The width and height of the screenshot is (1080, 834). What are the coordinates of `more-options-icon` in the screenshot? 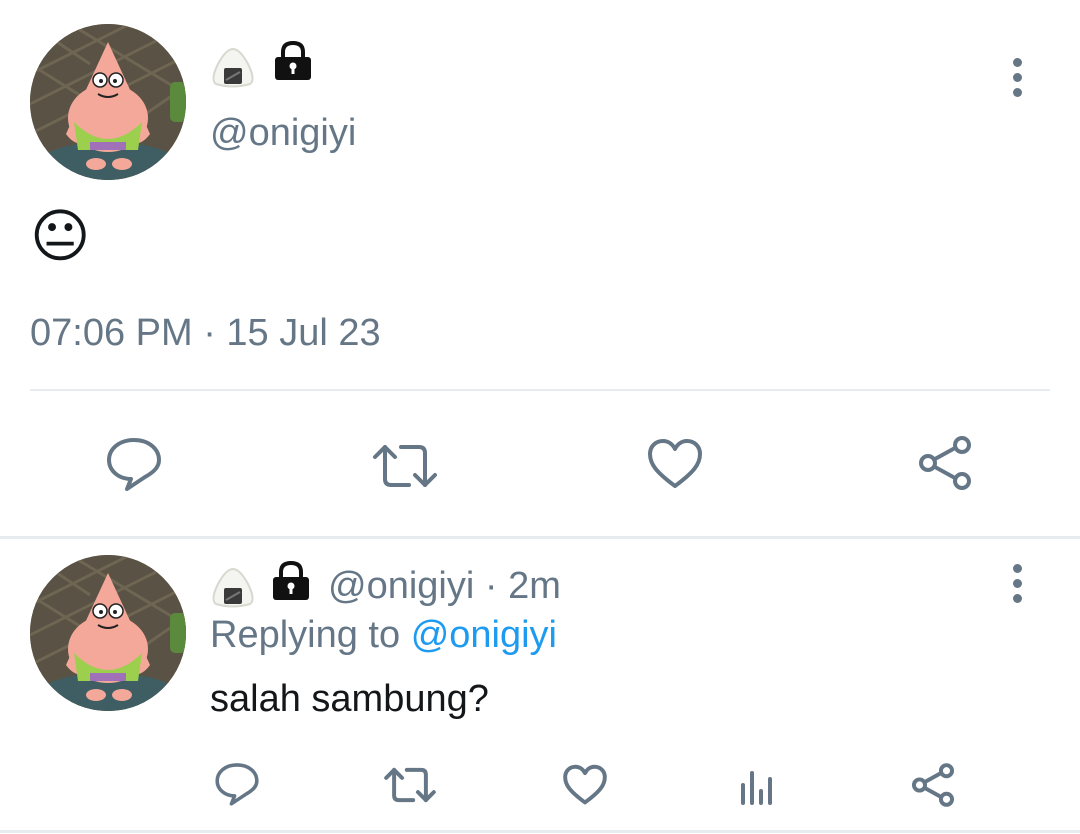 It's located at (1017, 80).